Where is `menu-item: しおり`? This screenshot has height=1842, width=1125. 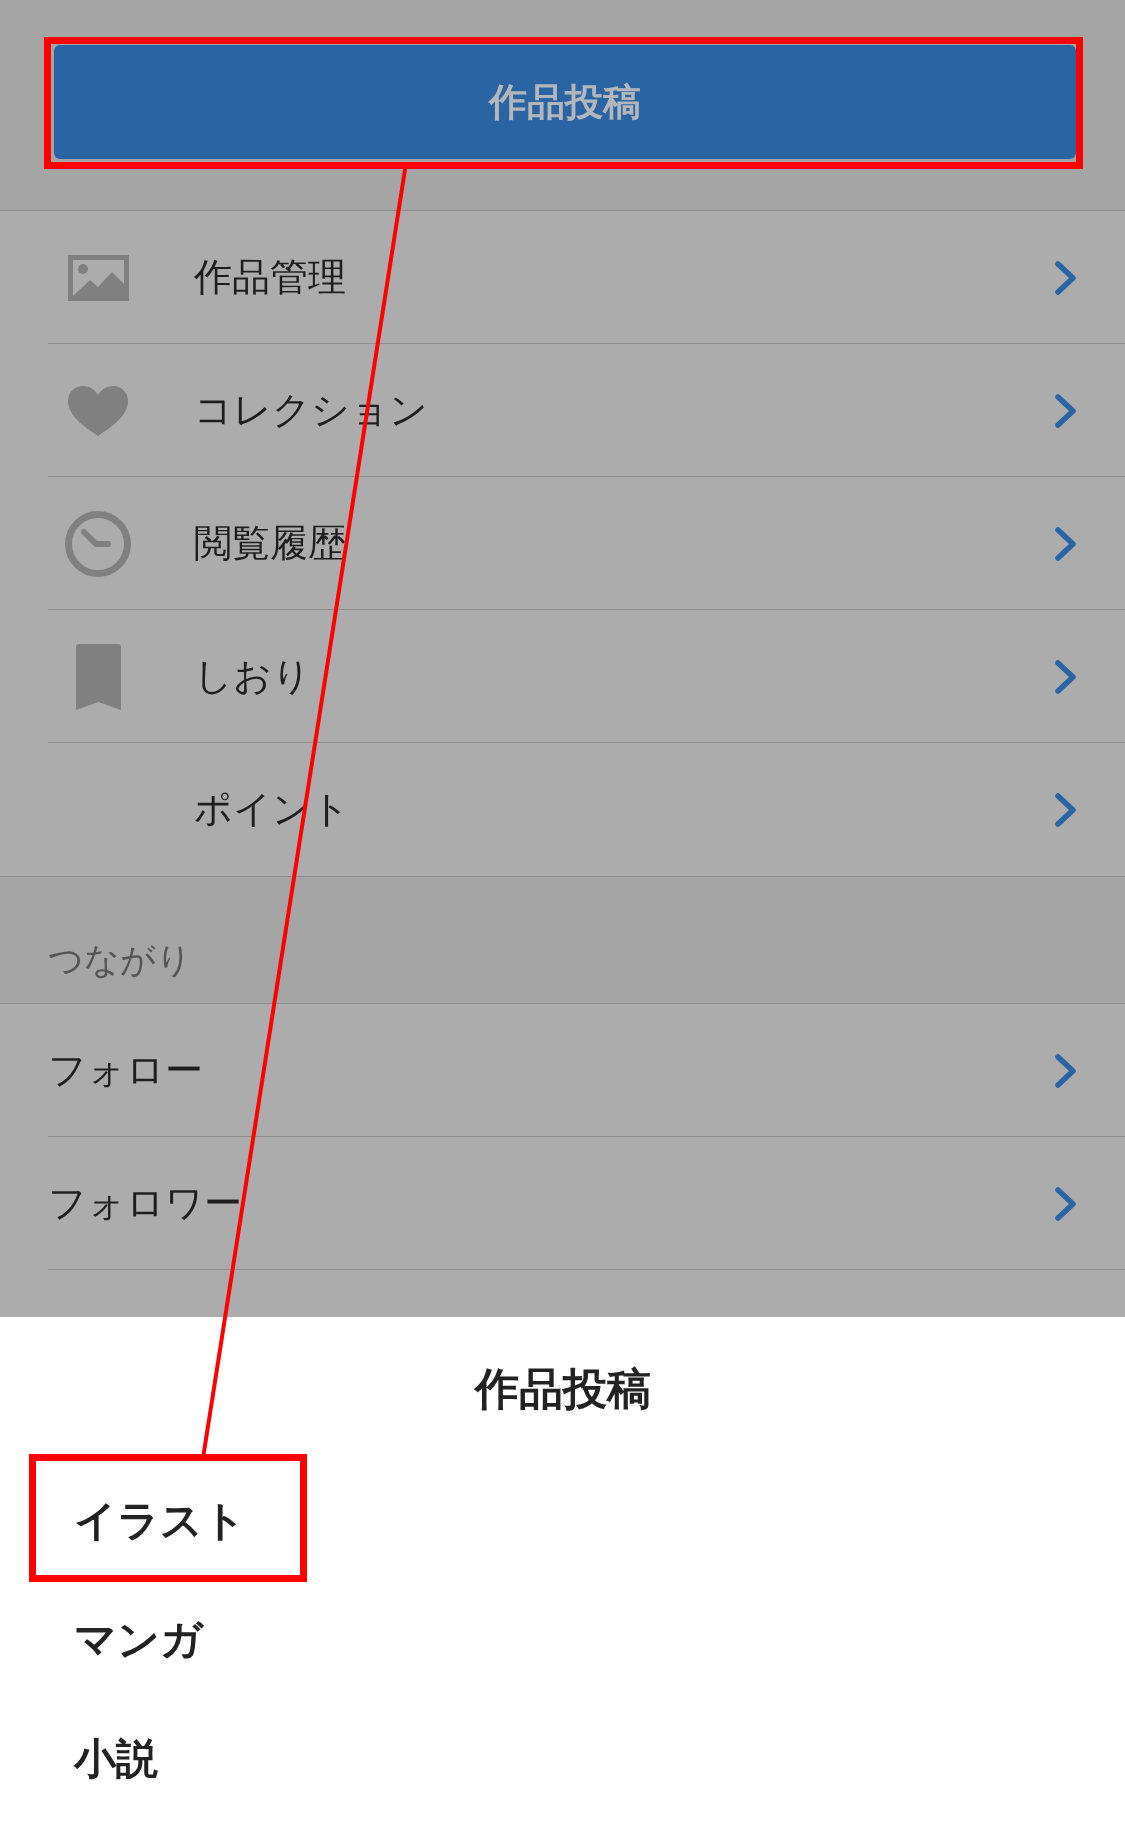
menu-item: しおり is located at coordinates (252, 676).